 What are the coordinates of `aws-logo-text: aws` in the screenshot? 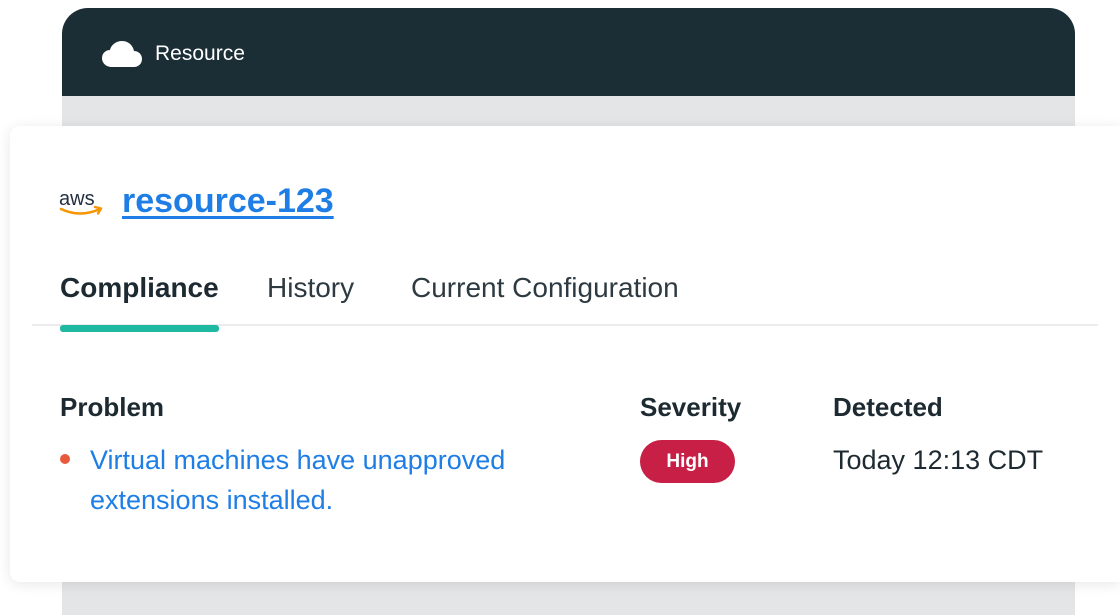 It's located at (77, 199).